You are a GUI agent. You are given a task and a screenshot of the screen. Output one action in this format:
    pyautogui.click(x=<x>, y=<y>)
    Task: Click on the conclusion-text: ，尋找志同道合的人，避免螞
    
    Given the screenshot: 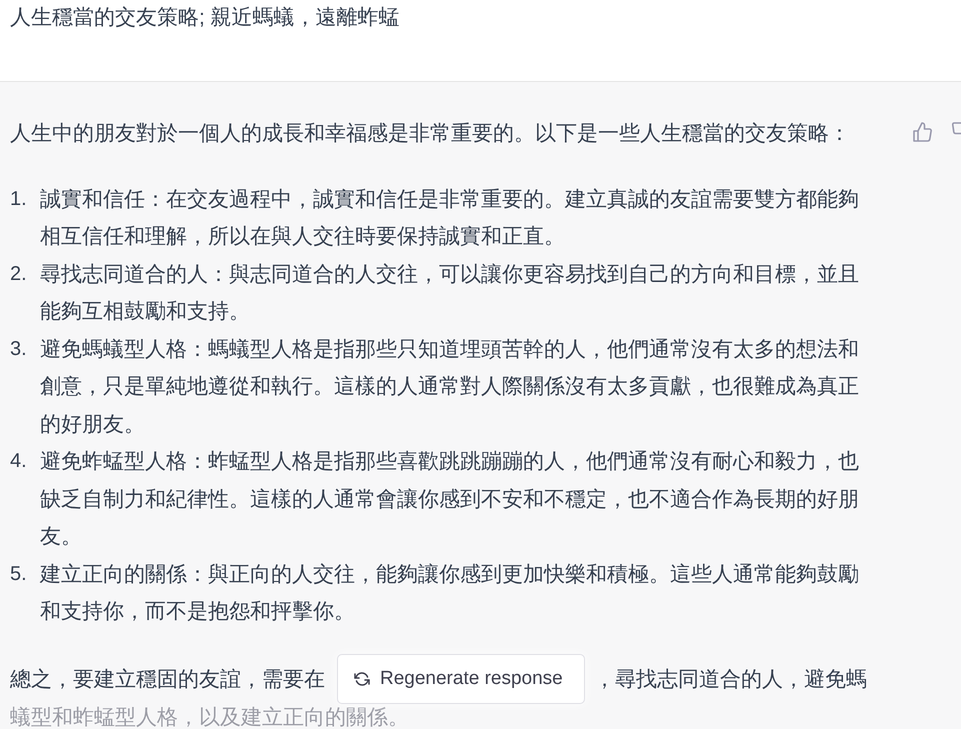 What is the action you would take?
    pyautogui.click(x=730, y=679)
    